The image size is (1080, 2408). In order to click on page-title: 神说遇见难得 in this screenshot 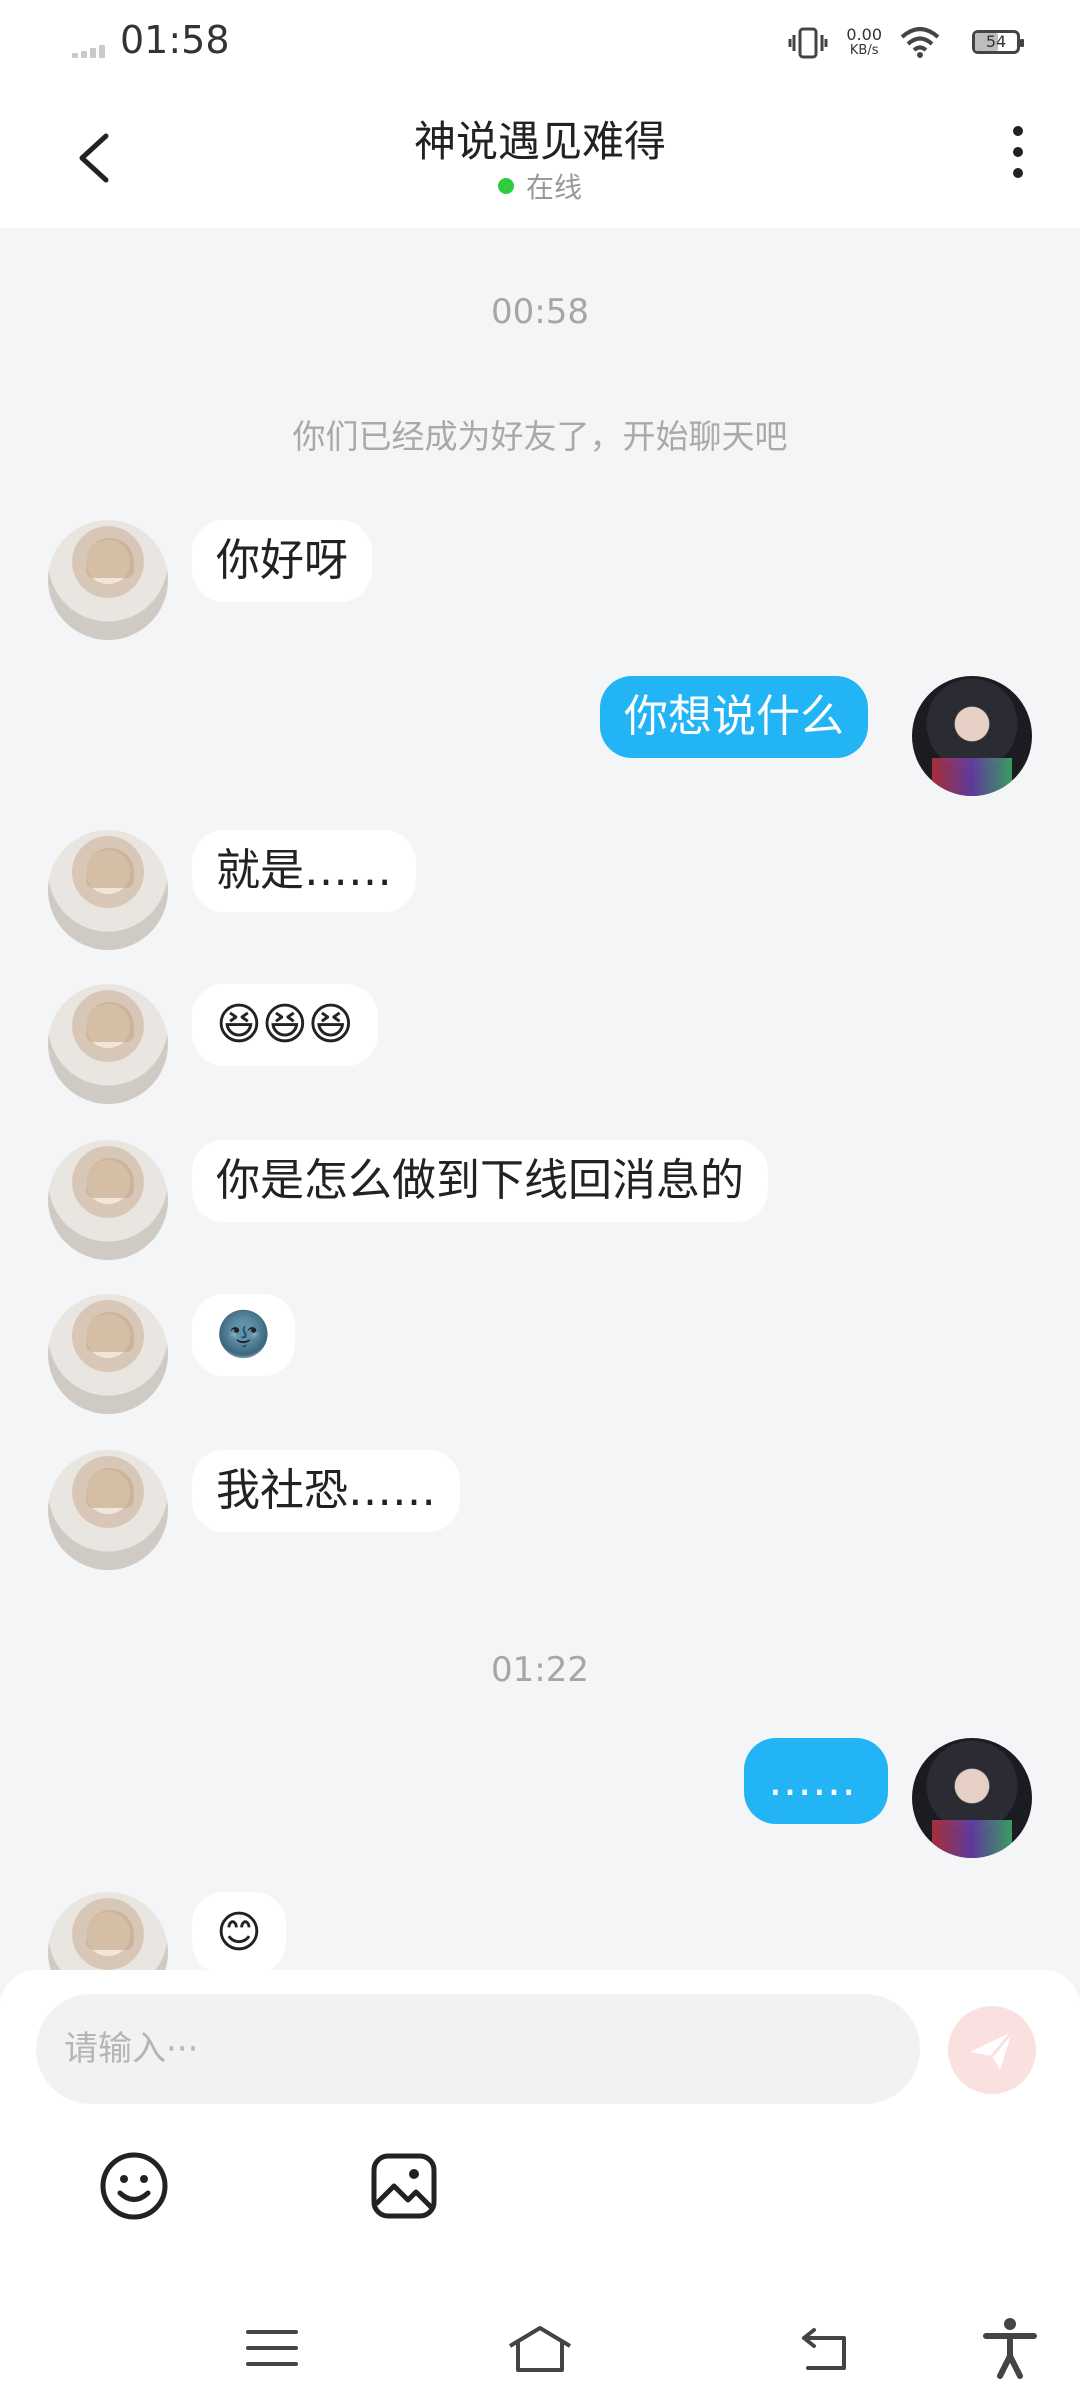, I will do `click(539, 141)`.